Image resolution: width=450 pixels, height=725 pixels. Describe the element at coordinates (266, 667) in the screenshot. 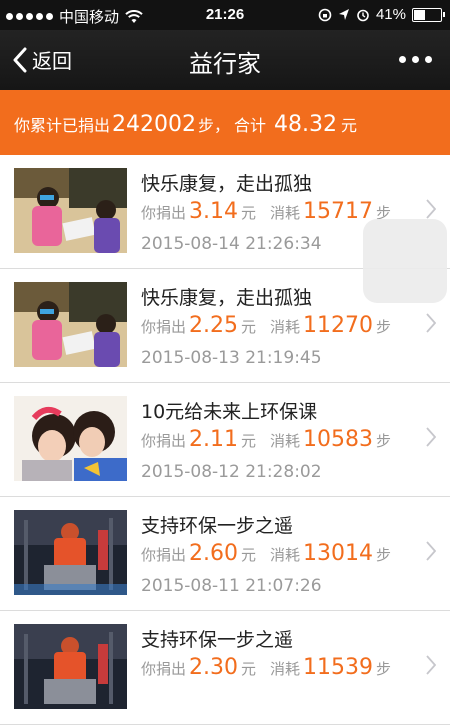

I see `donation-stats: 你捐出 2.30 元 消耗 11539 步` at that location.